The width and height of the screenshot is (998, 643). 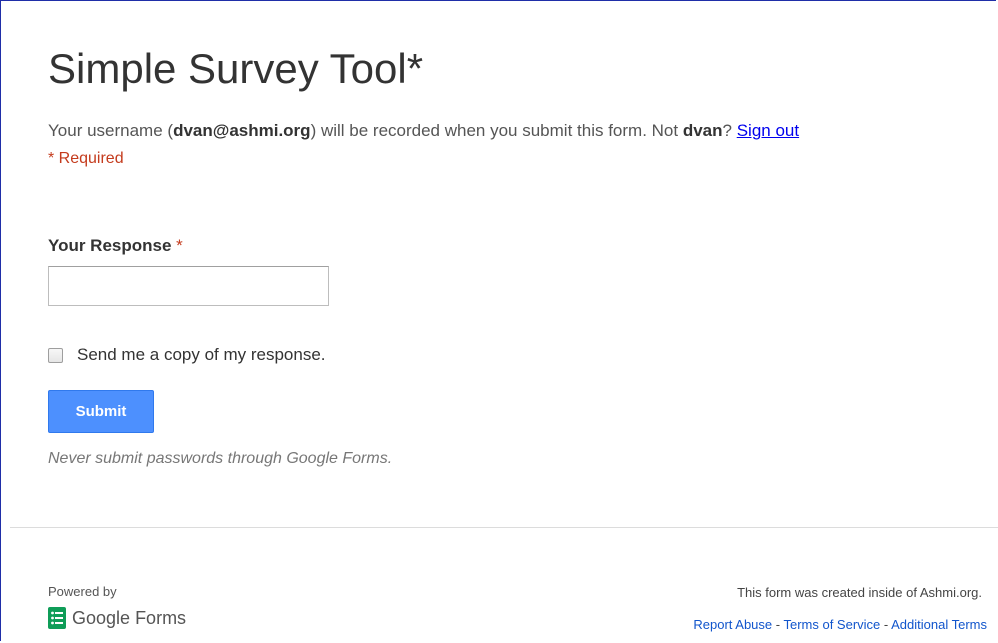 I want to click on sign-out-link: Sign out, so click(x=768, y=130).